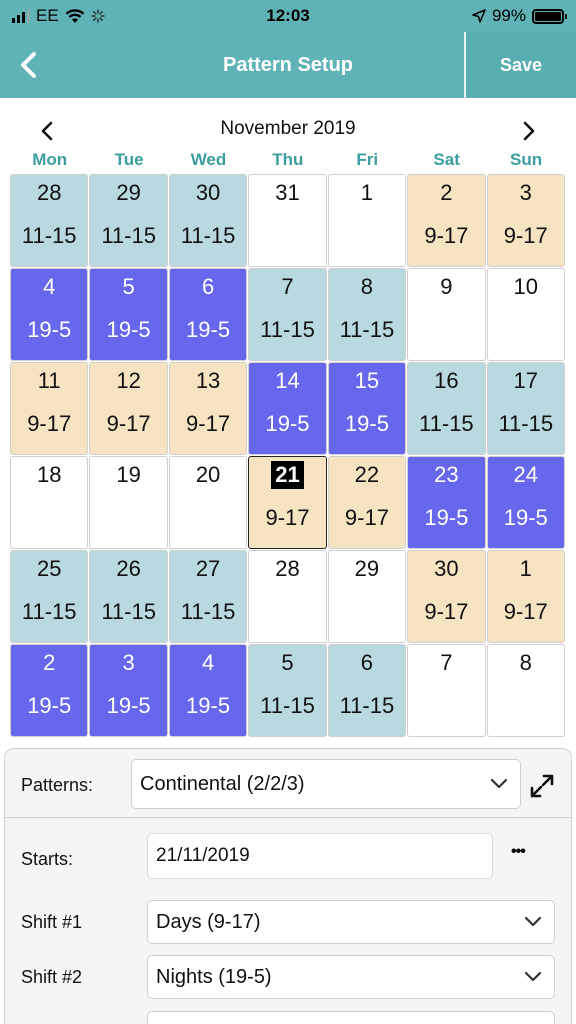 The height and width of the screenshot is (1024, 576). Describe the element at coordinates (326, 784) in the screenshot. I see `patterns-select: Continental (2/2/3)` at that location.